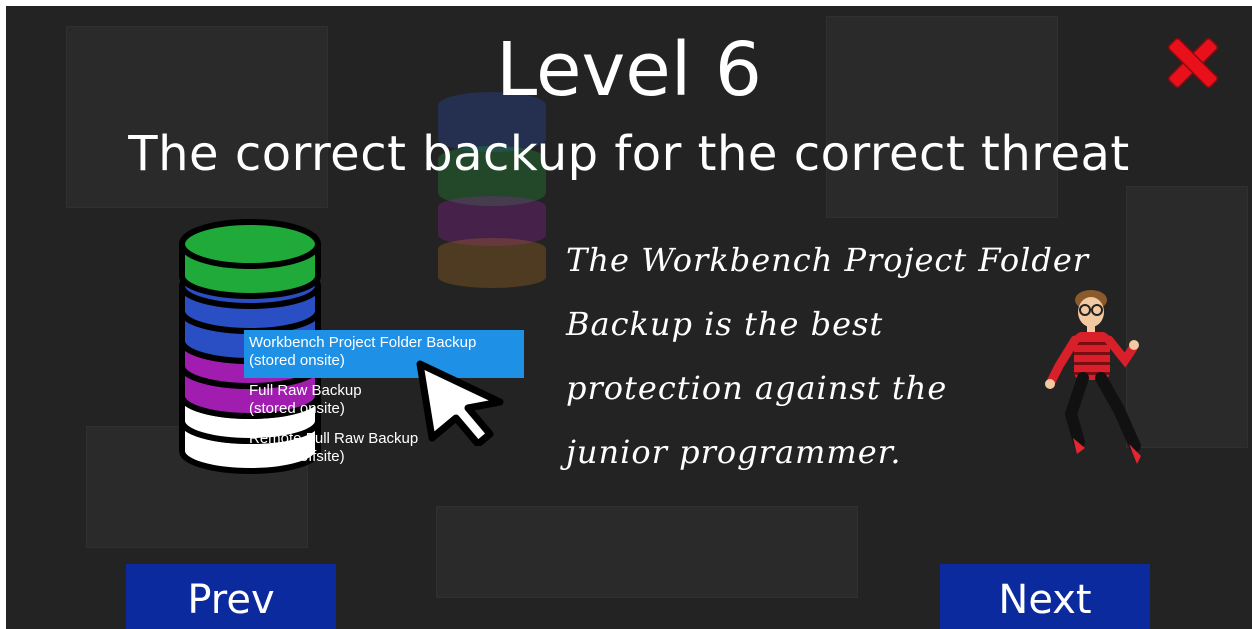 The width and height of the screenshot is (1252, 629). I want to click on programmer-character, so click(1093, 377).